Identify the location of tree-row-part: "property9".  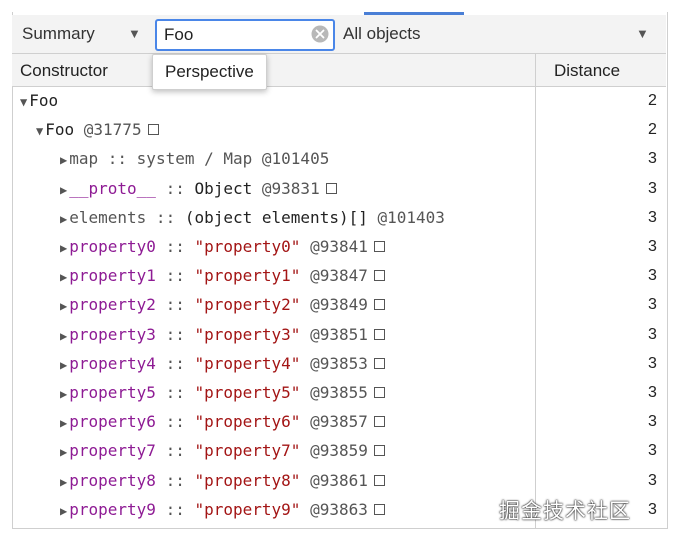
(247, 509).